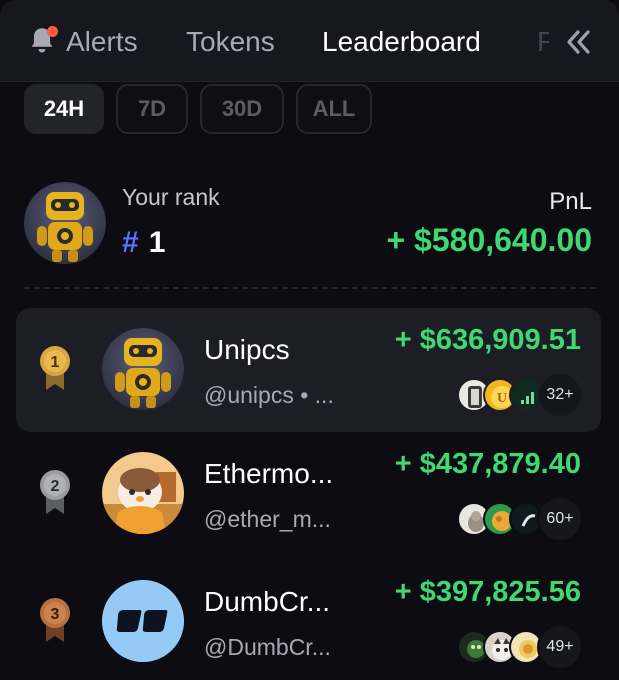  Describe the element at coordinates (55, 614) in the screenshot. I see `medal-rank: 3` at that location.